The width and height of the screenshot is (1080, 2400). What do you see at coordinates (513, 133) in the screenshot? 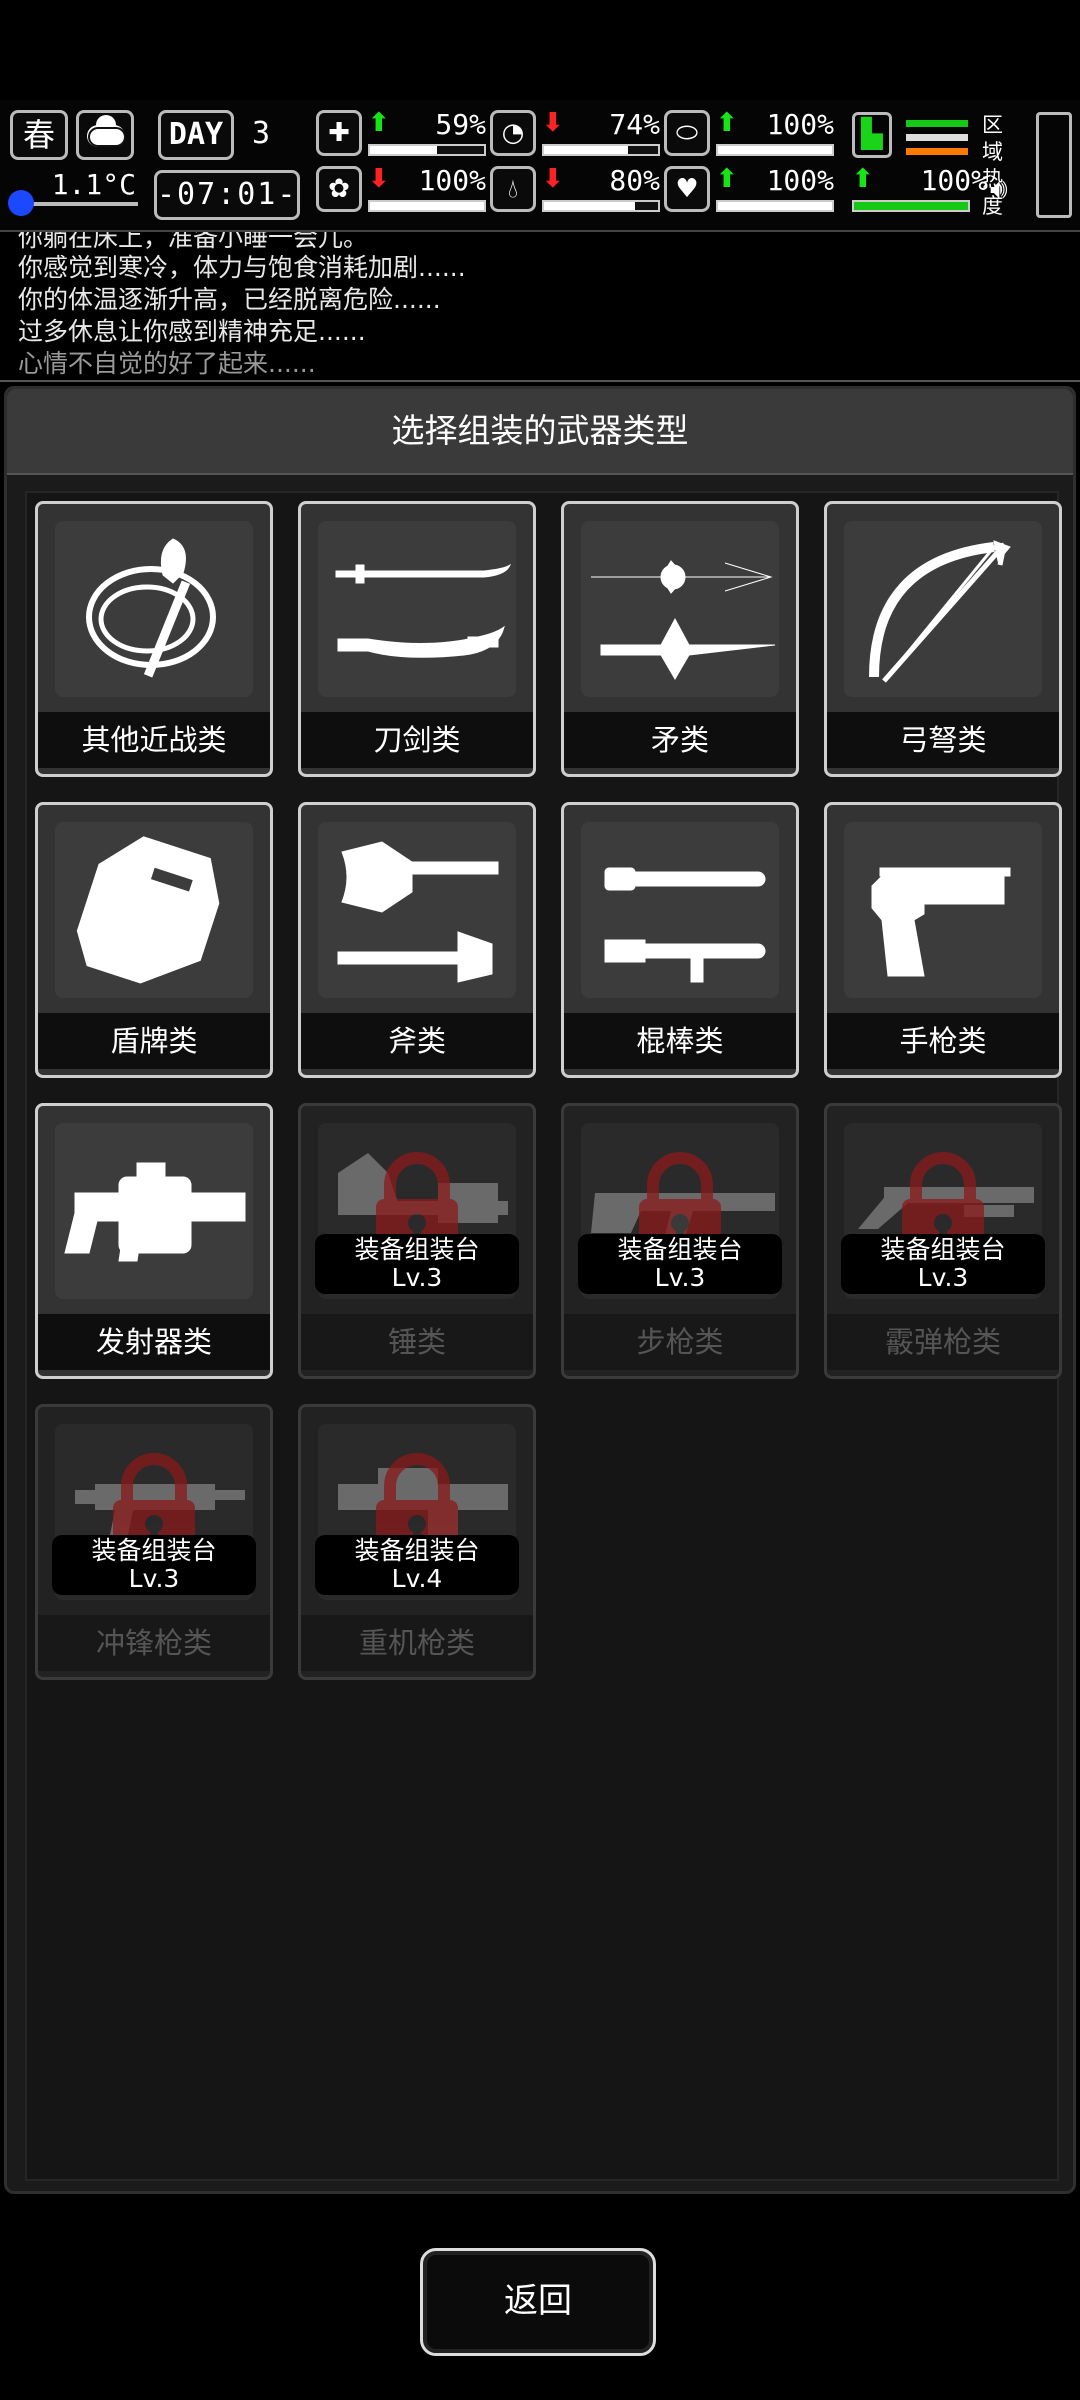
I see `stomach-icon: ◔` at bounding box center [513, 133].